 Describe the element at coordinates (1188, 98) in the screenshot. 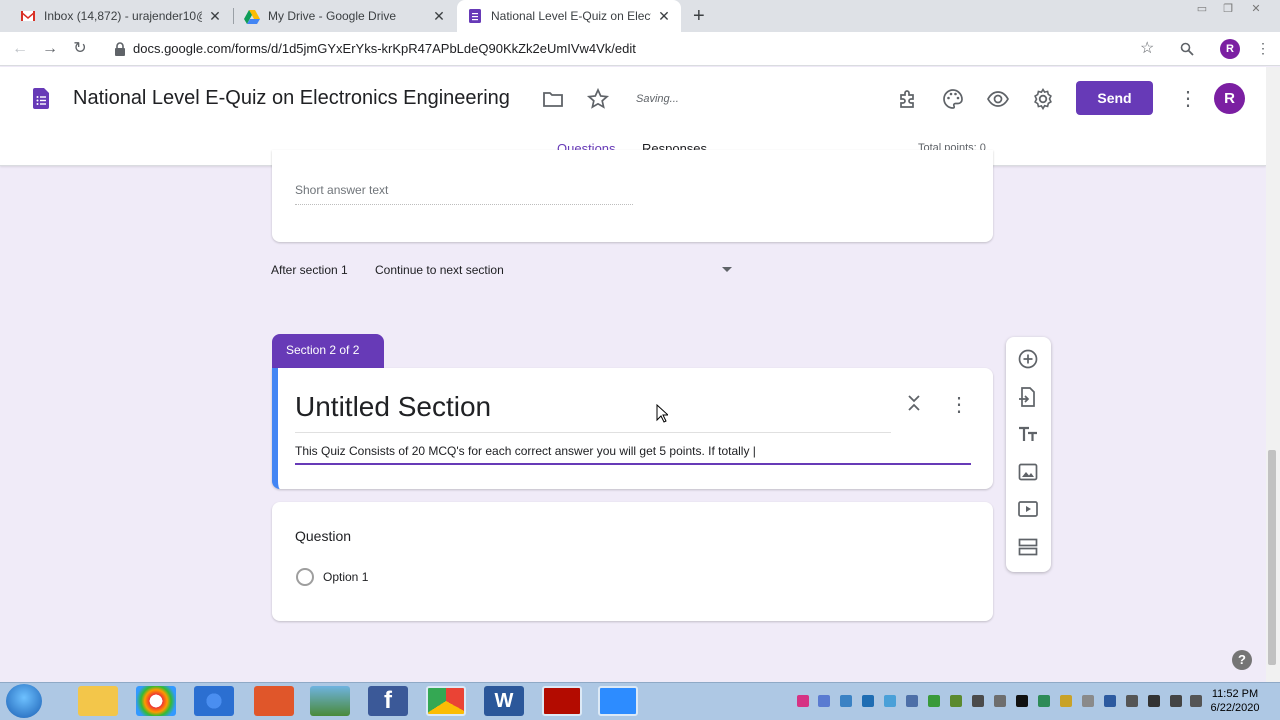

I see `more-options-icon: ⋮` at that location.